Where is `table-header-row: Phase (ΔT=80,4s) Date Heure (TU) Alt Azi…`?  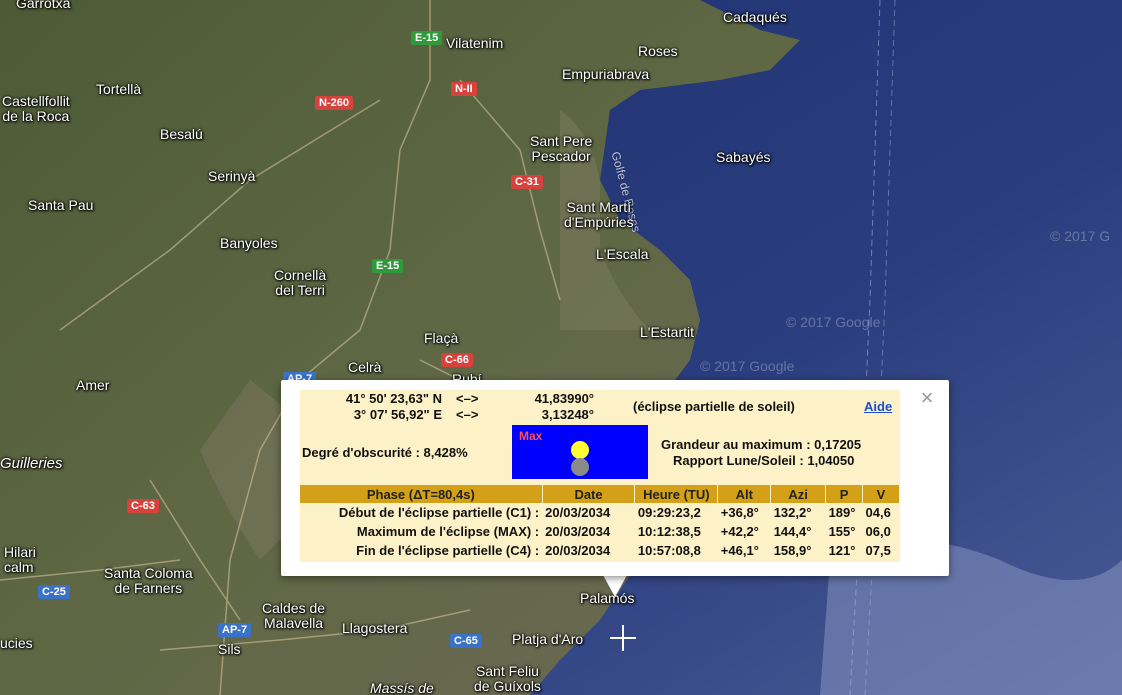
table-header-row: Phase (ΔT=80,4s) Date Heure (TU) Alt Azi… is located at coordinates (600, 494).